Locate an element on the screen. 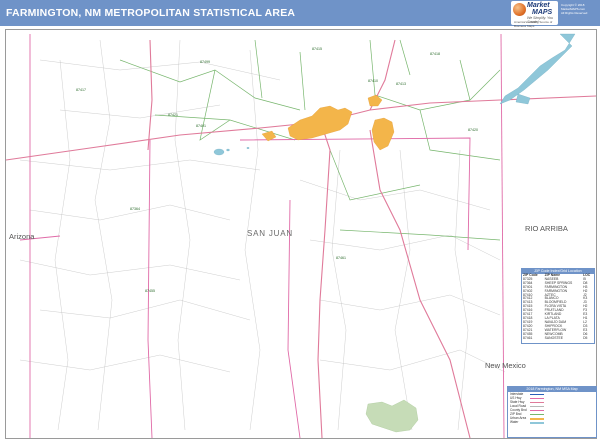 This screenshot has width=600, height=441. county-label-san-juan: SAN JUAN is located at coordinates (270, 233).